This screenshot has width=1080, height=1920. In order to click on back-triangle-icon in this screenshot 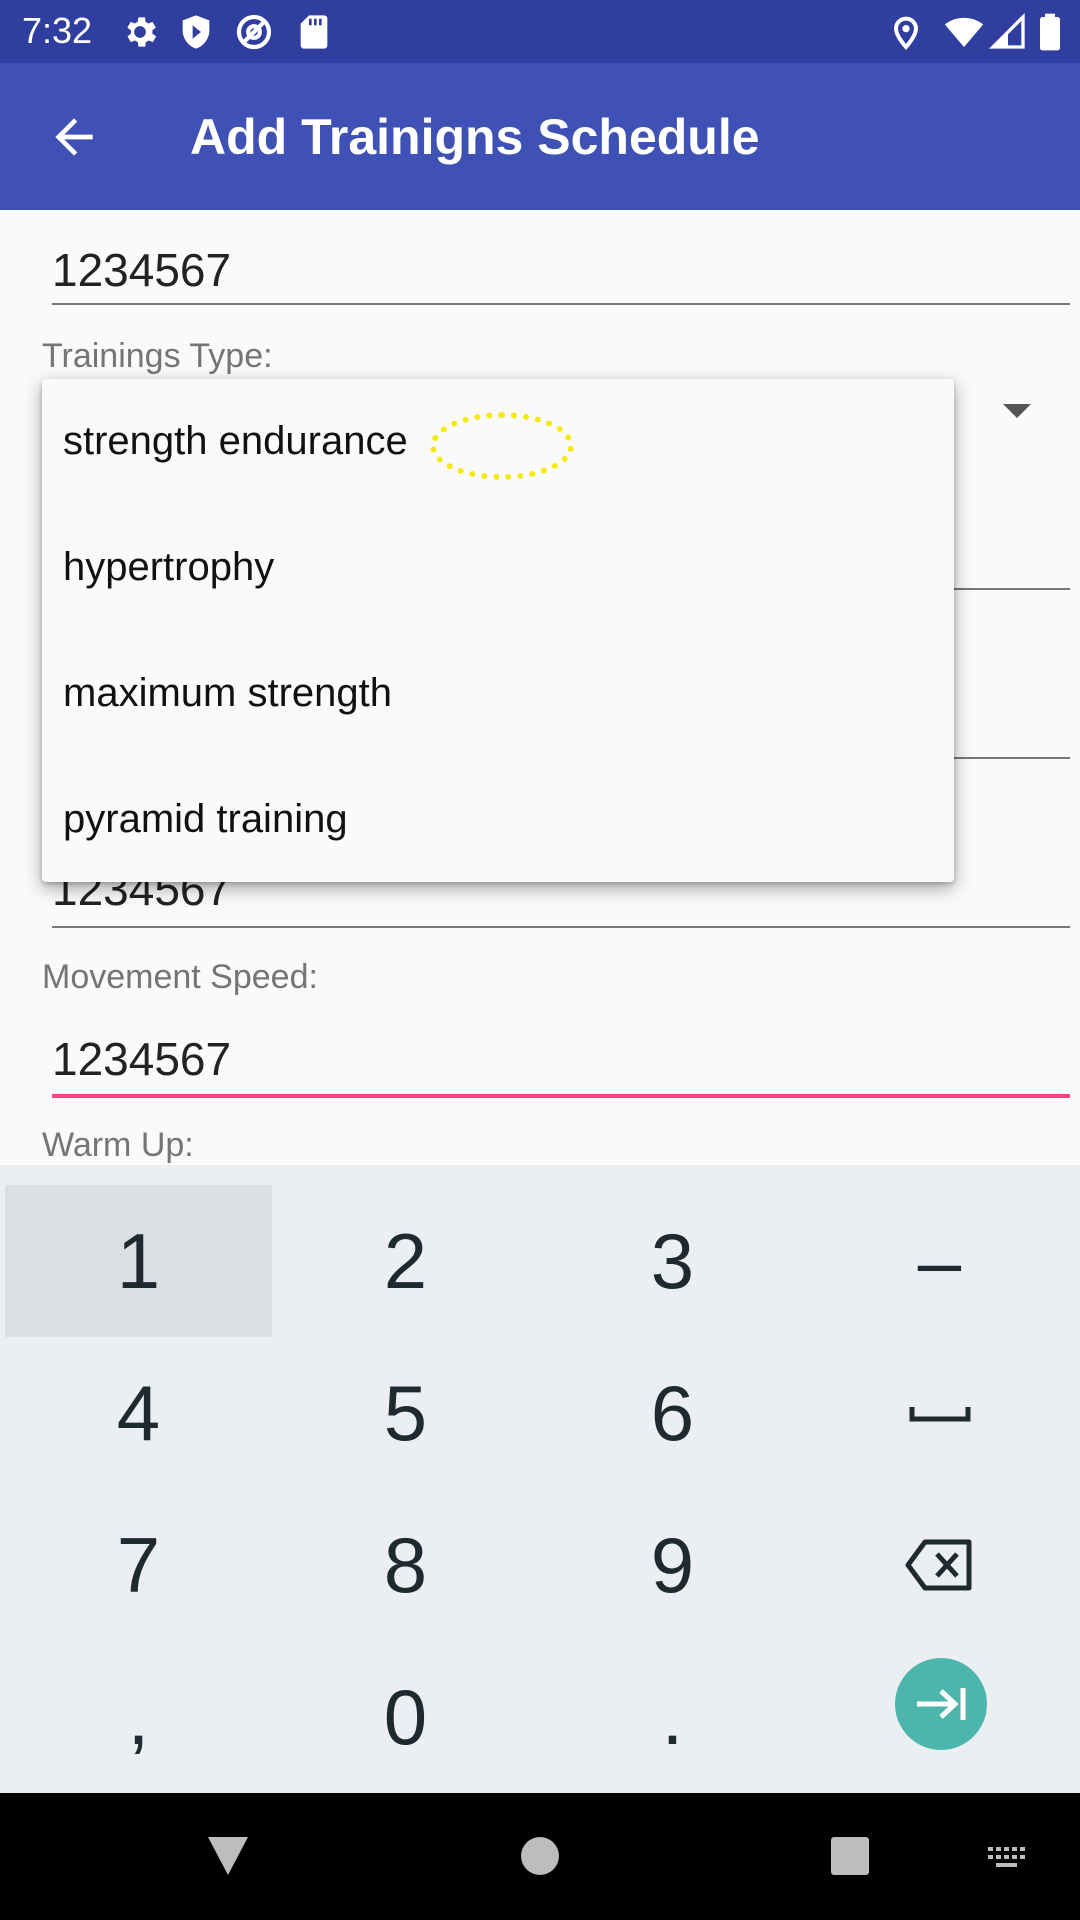, I will do `click(228, 1856)`.